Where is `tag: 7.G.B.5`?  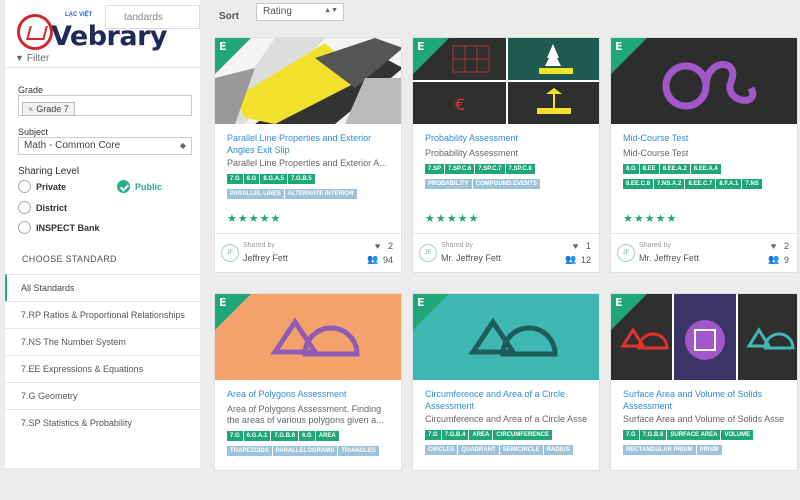
tag: 7.G.B.5 is located at coordinates (301, 179).